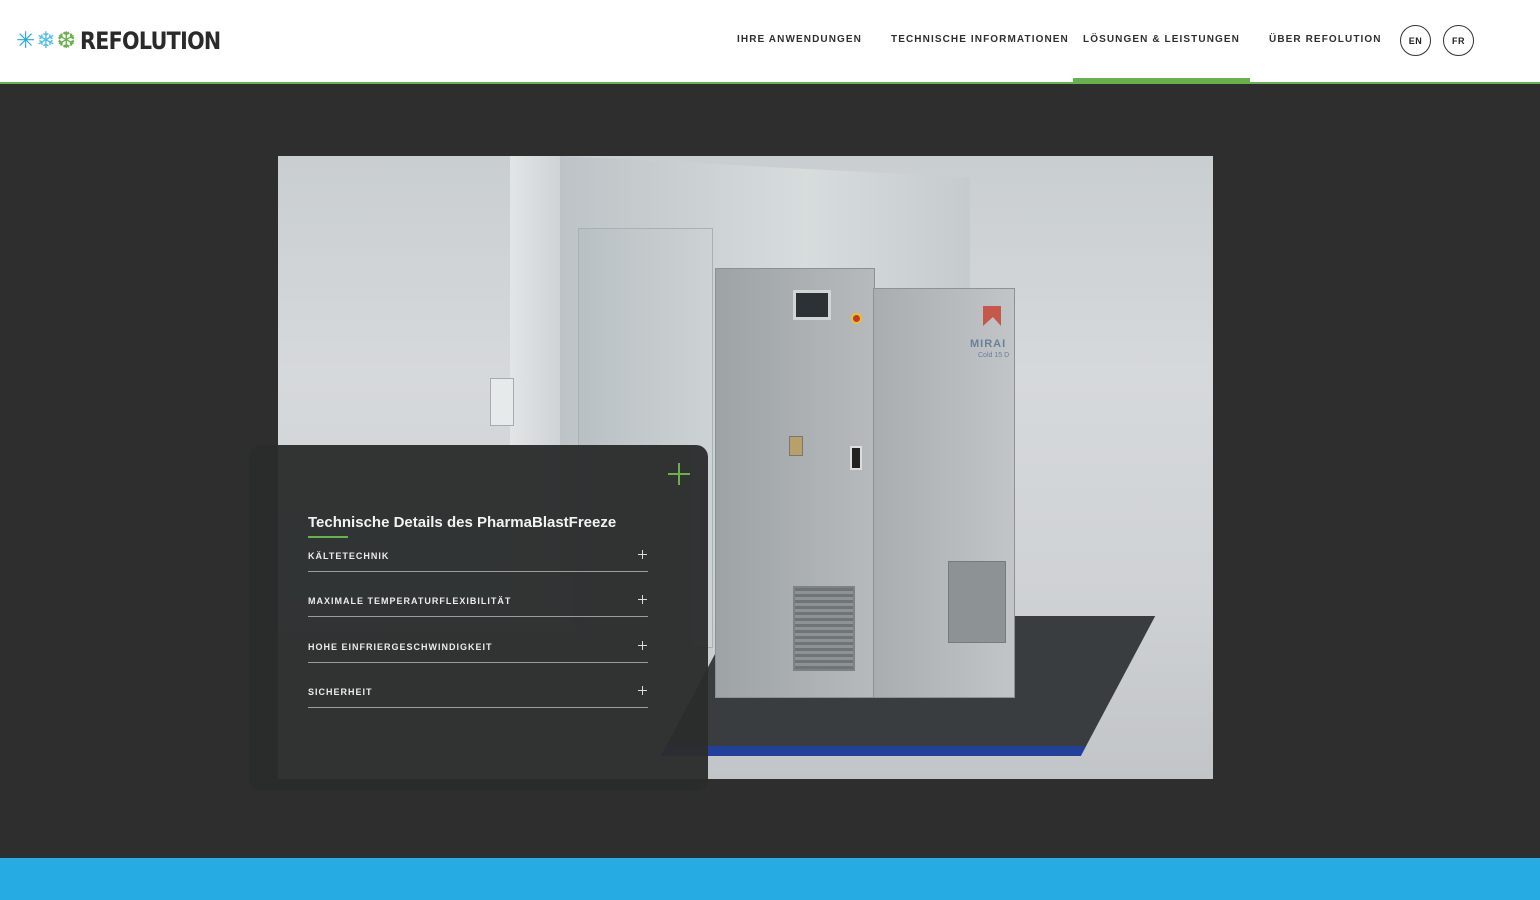 This screenshot has width=1540, height=900. What do you see at coordinates (799, 41) in the screenshot?
I see `nav-item-ihre-anwendungen: IHRE ANWENDUNGEN` at bounding box center [799, 41].